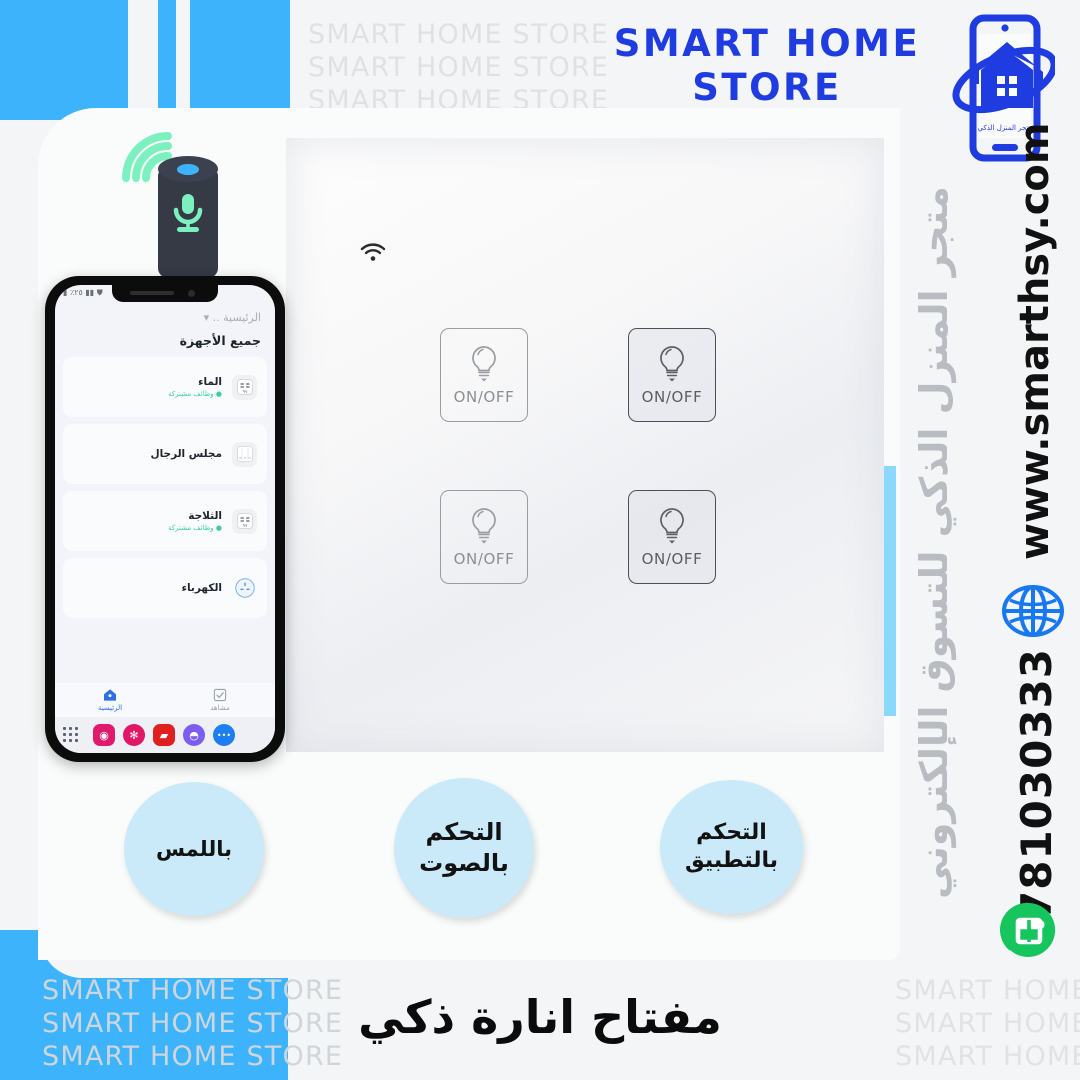  I want to click on camera-icon-glyph: ◉, so click(104, 735).